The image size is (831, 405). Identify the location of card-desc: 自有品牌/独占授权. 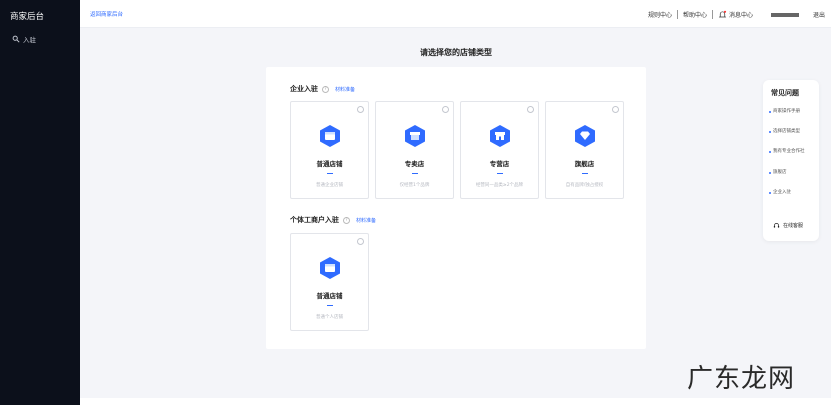
(584, 185).